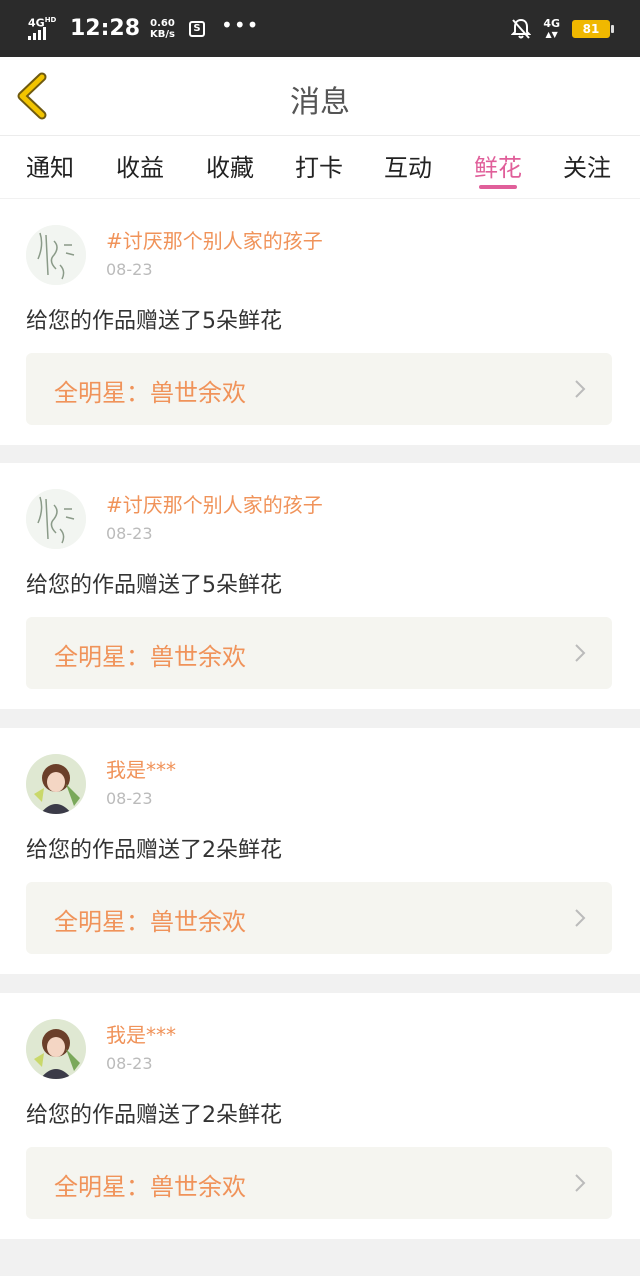 Image resolution: width=640 pixels, height=1276 pixels. What do you see at coordinates (408, 168) in the screenshot?
I see `tab-interactions: 互动` at bounding box center [408, 168].